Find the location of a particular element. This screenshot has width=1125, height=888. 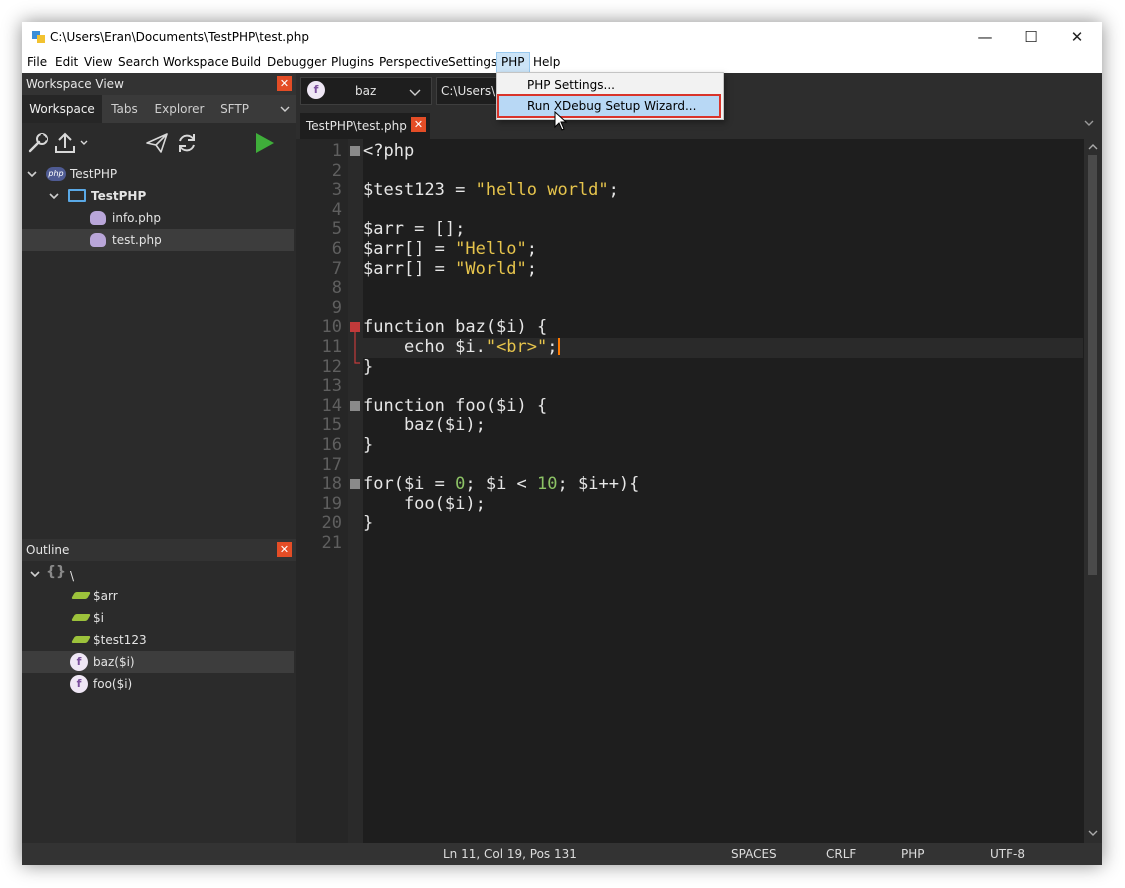

namespace-braces-icon: {} is located at coordinates (56, 572).